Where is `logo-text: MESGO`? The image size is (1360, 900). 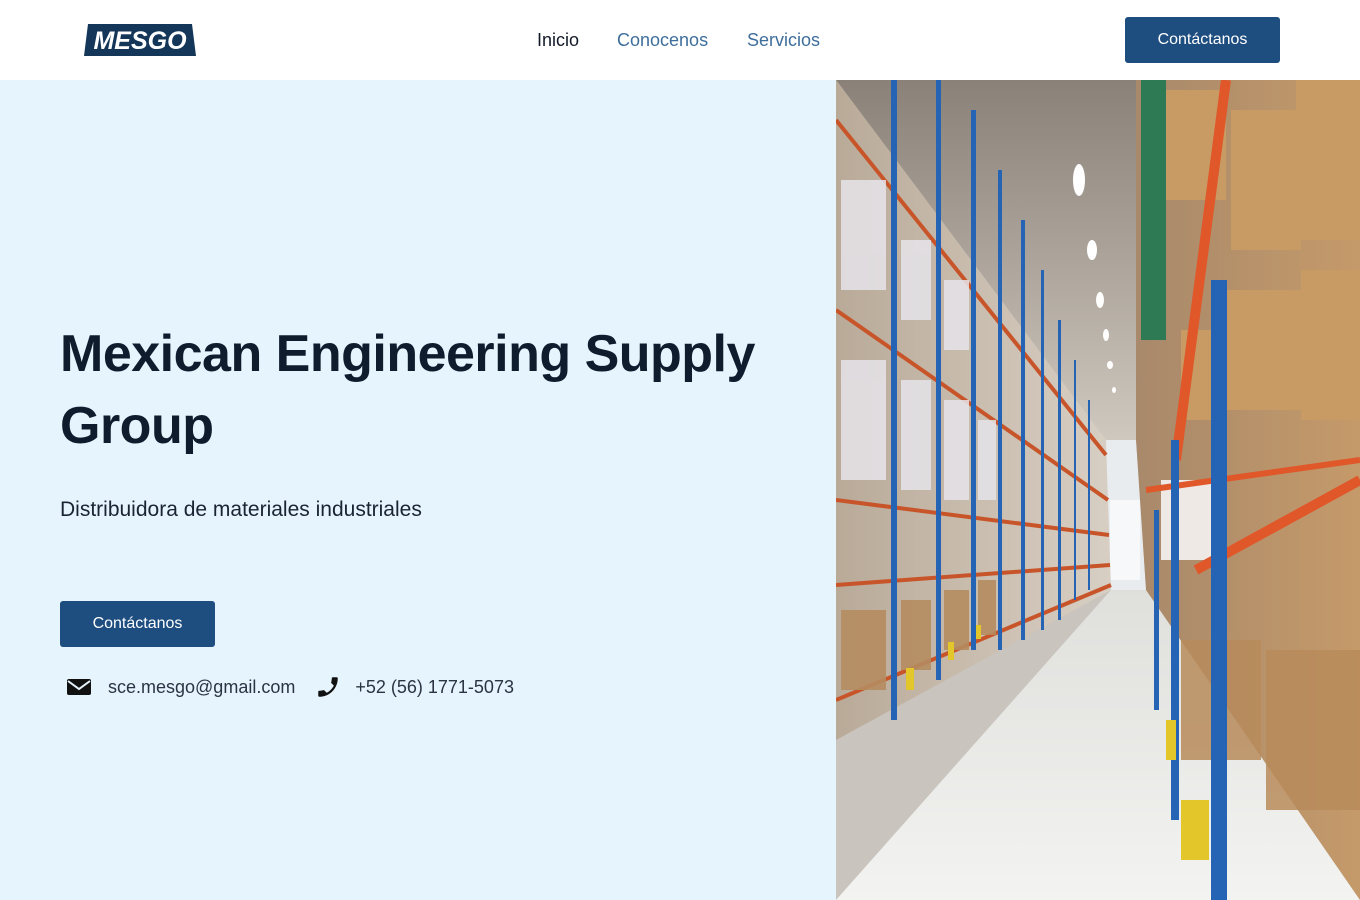
logo-text: MESGO is located at coordinates (140, 41).